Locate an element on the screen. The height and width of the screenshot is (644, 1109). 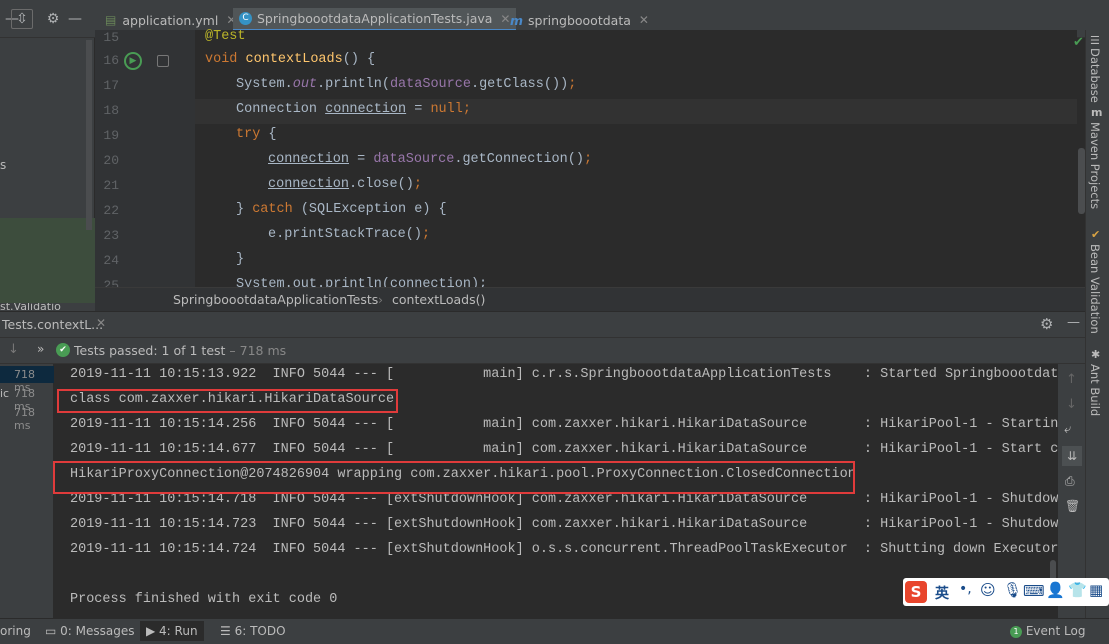
tool-maven-projects: Maven Projects is located at coordinates (1095, 165).